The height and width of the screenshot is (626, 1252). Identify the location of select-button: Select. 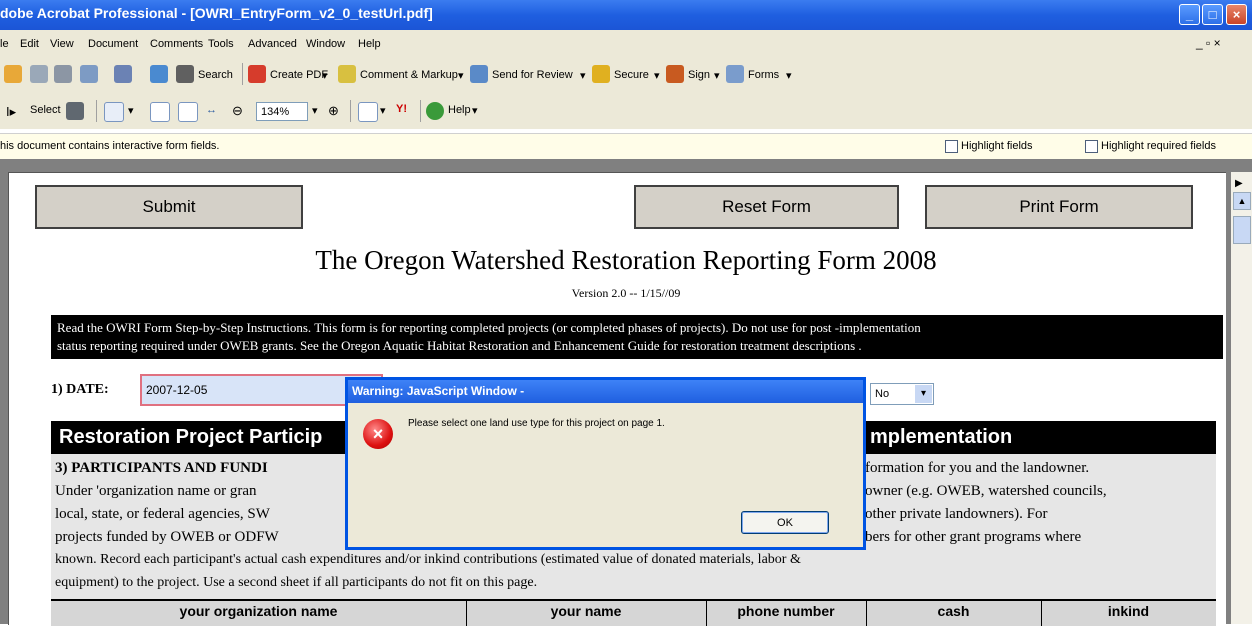
(45, 110).